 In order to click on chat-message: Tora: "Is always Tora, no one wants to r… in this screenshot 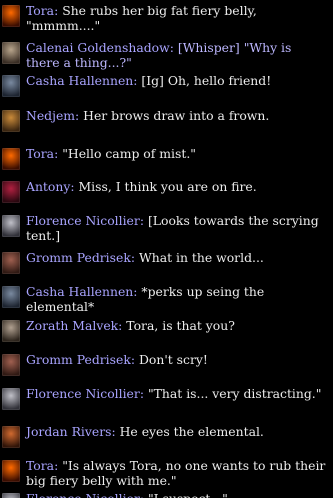, I will do `click(166, 473)`.